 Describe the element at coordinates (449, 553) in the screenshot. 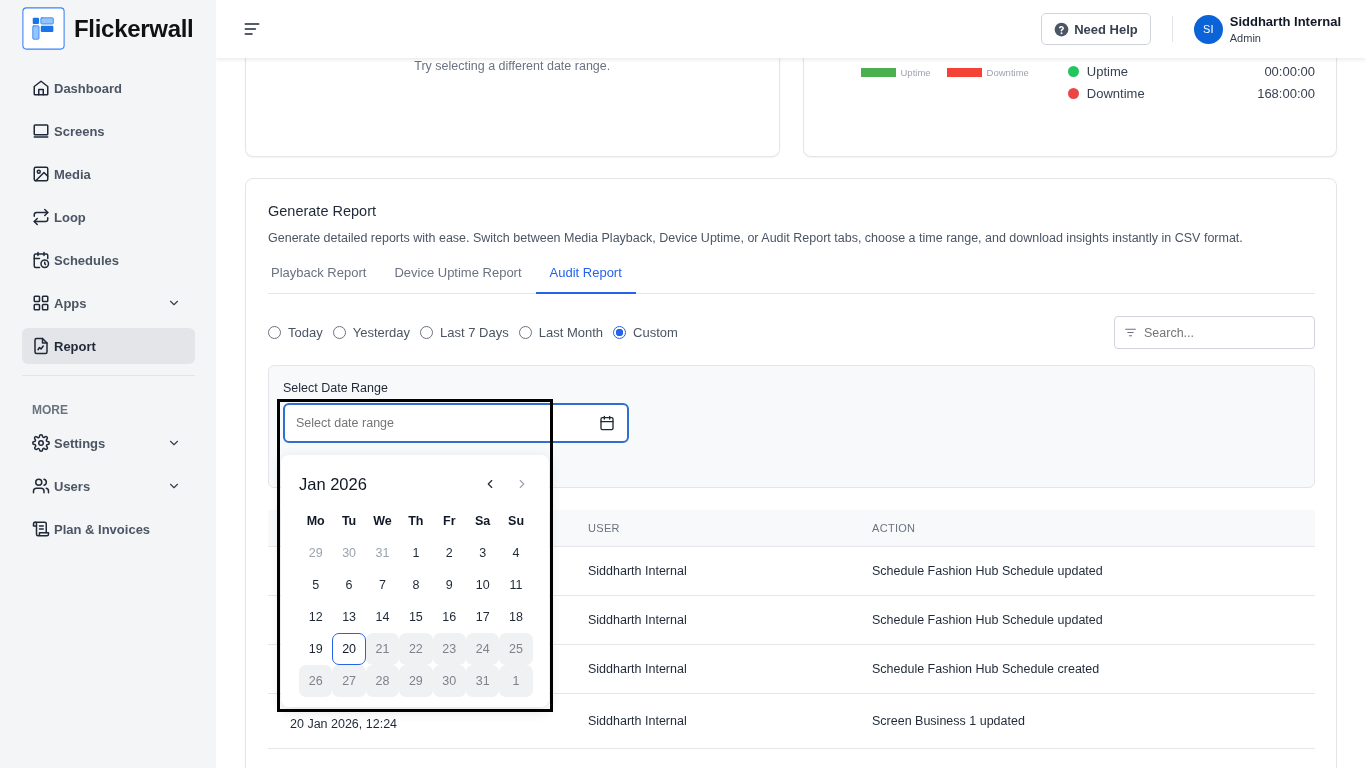

I see `calendar-day: 2` at that location.